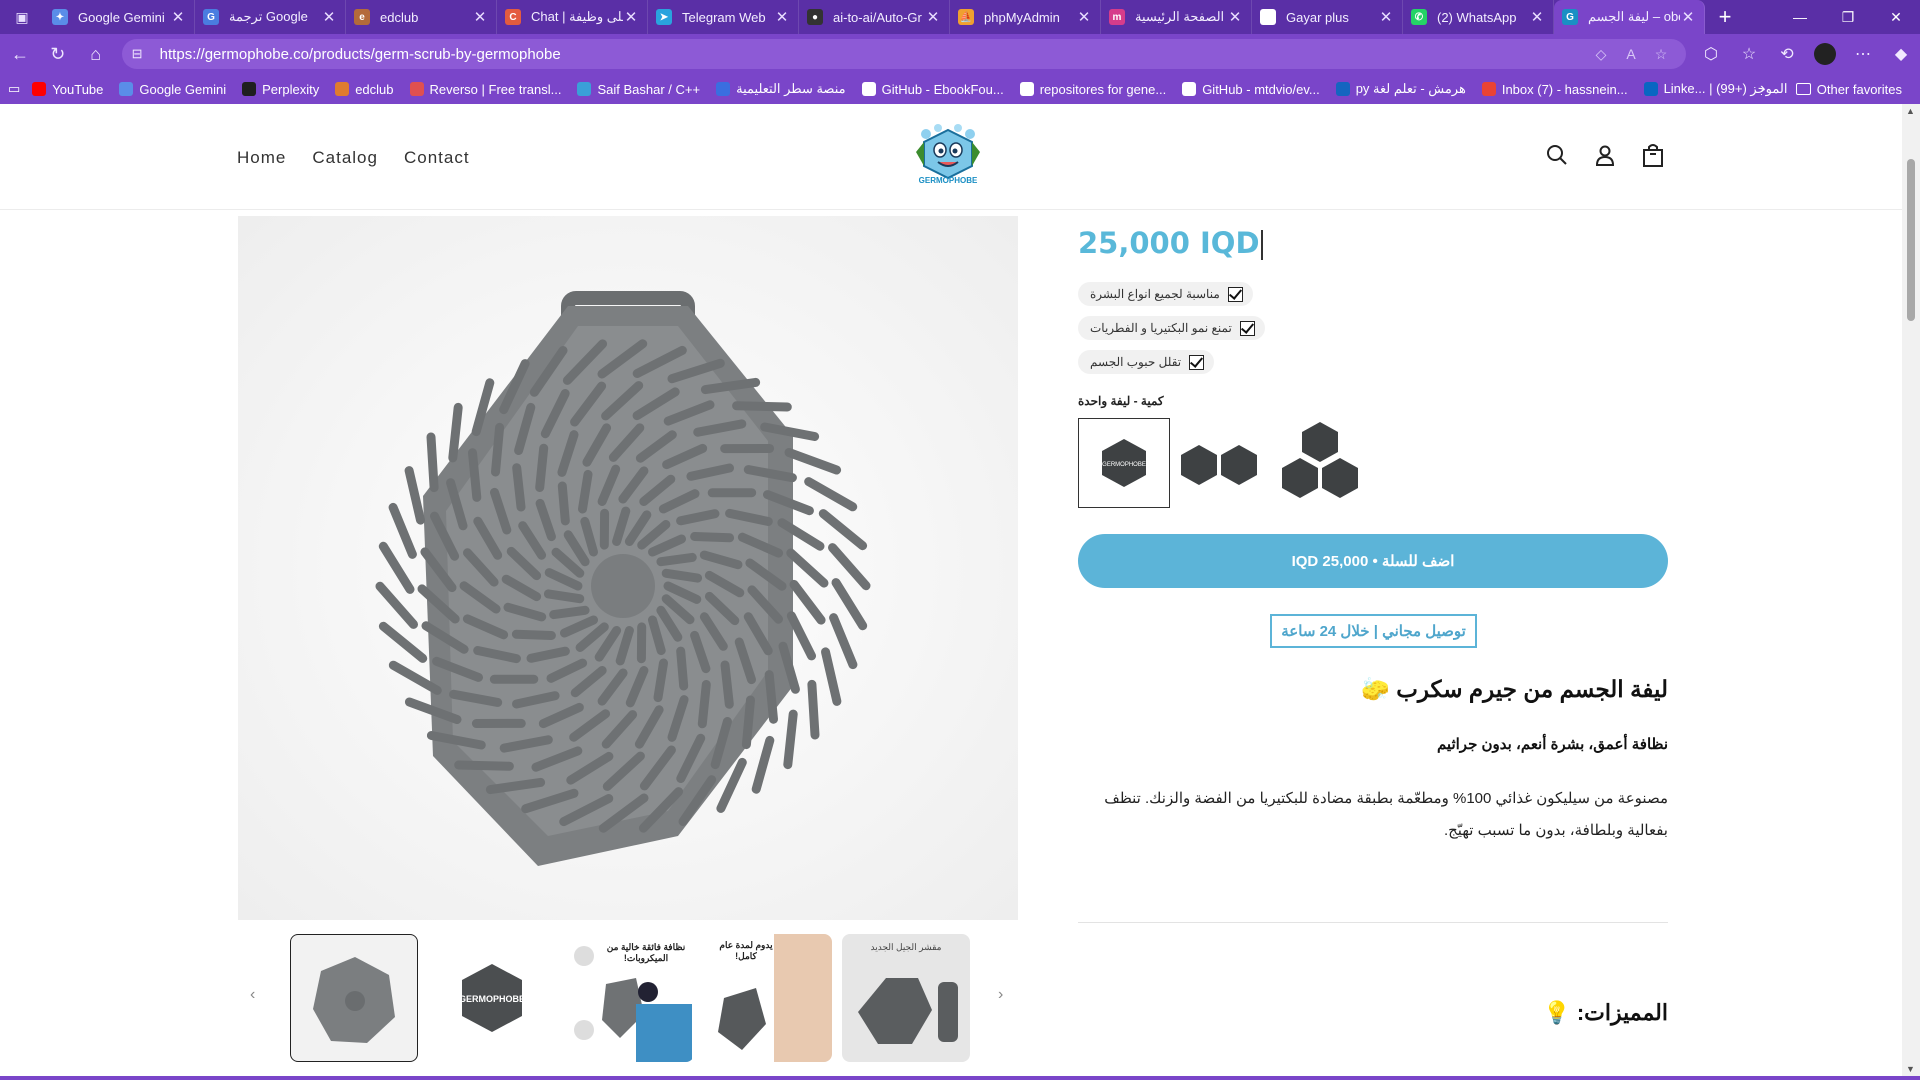 This screenshot has height=1080, width=1920. Describe the element at coordinates (421, 17) in the screenshot. I see `browser-tab: e edclub ✕` at that location.